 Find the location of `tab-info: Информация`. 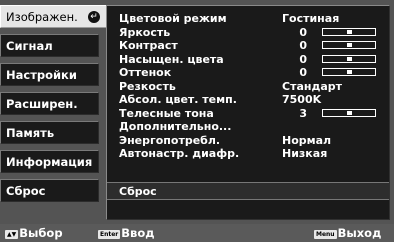

tab-info: Информация is located at coordinates (49, 161).